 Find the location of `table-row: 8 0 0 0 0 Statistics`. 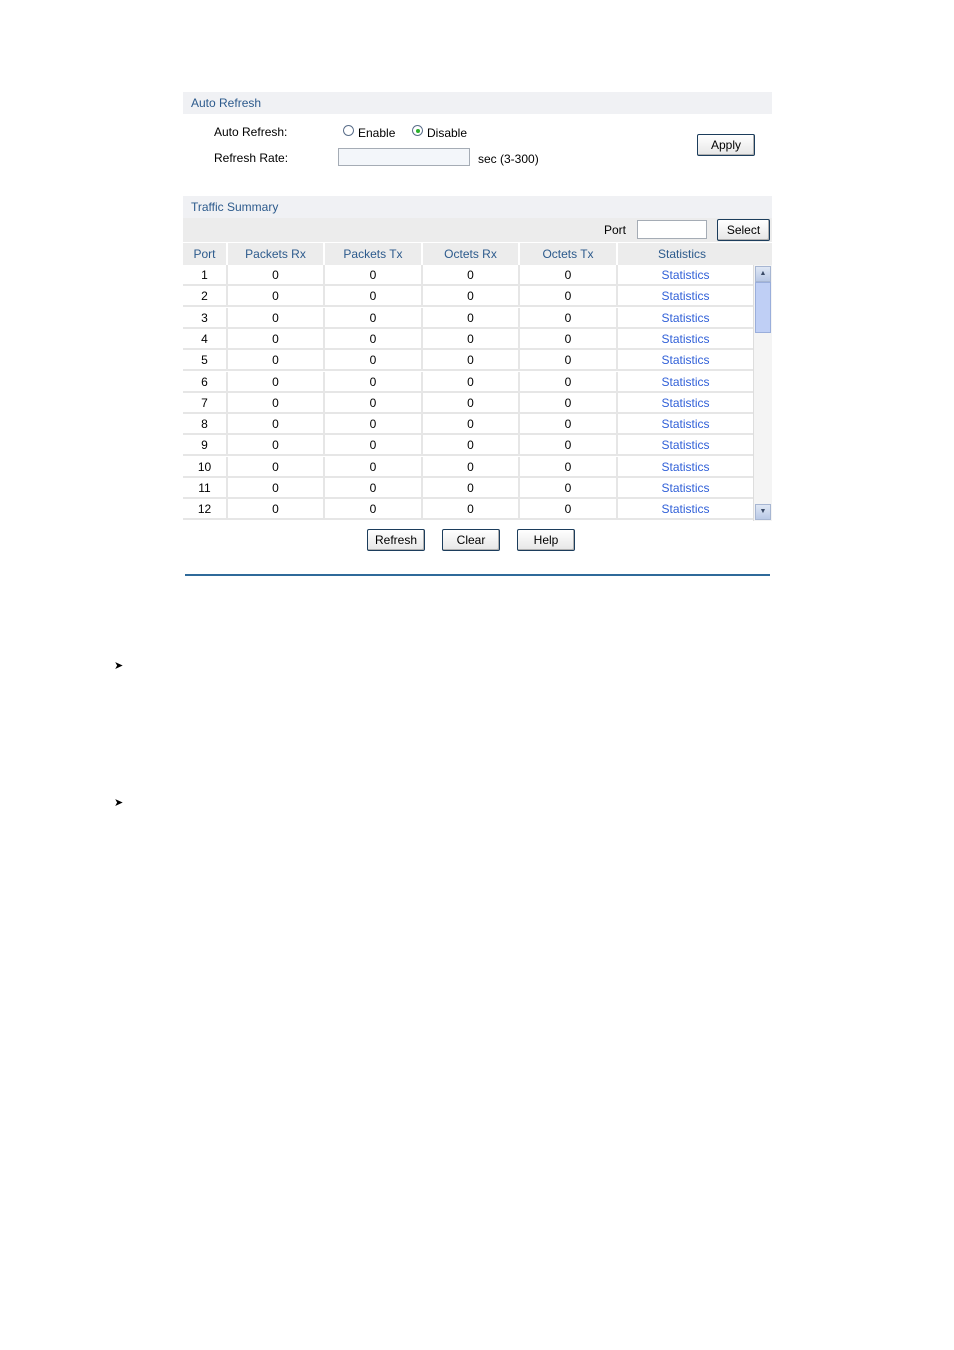

table-row: 8 0 0 0 0 Statistics is located at coordinates (468, 425).